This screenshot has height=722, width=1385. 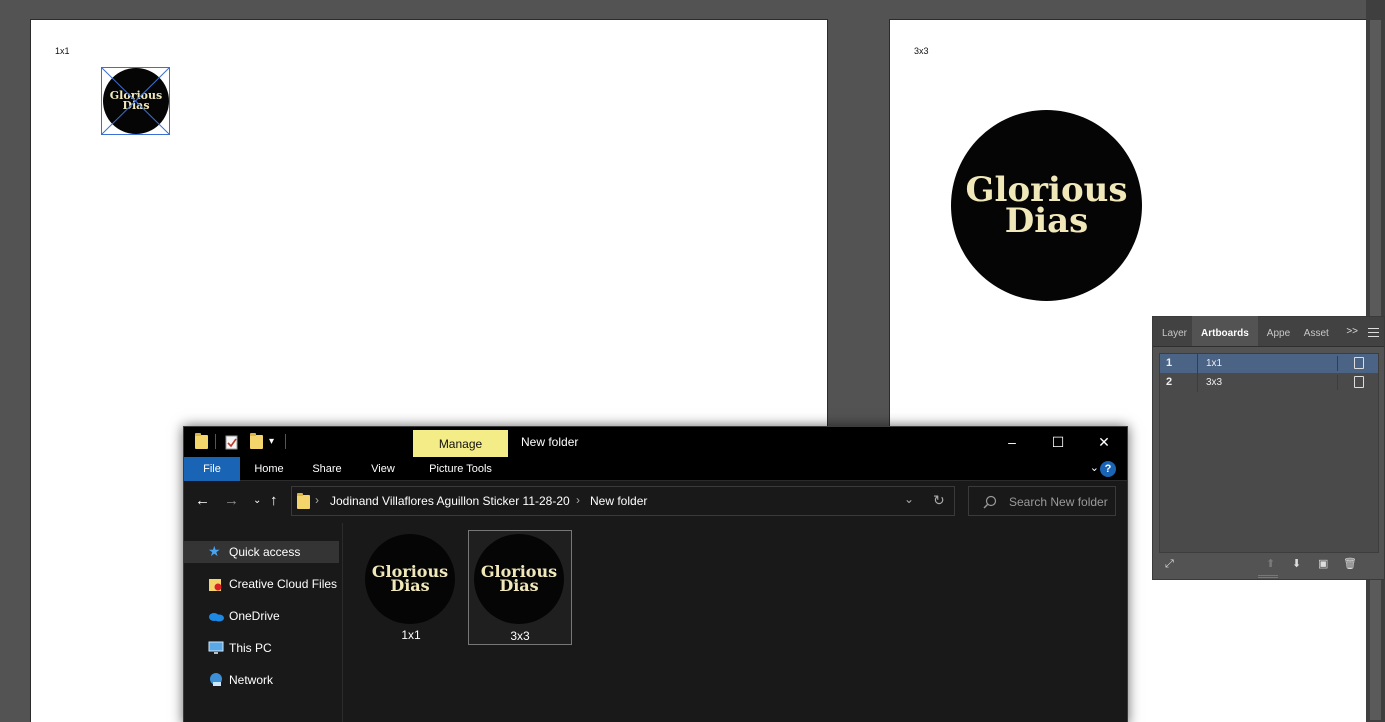 I want to click on tab-layers: Layer, so click(x=1172, y=331).